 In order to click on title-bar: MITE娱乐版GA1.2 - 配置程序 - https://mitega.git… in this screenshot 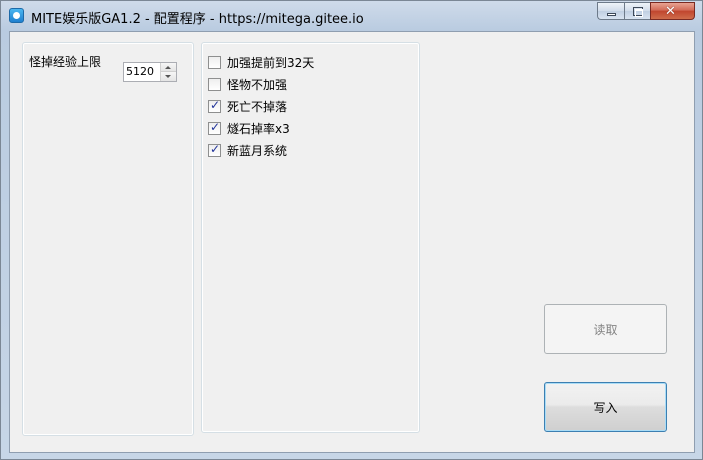, I will do `click(351, 16)`.